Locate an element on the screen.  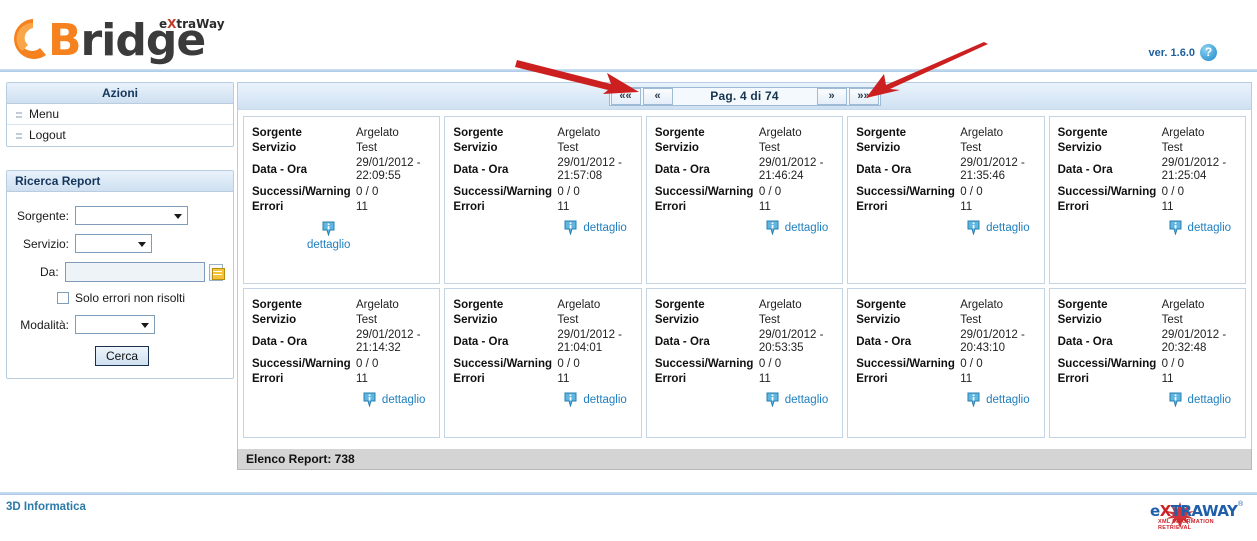
report-card-field-value-line: 20:43:10 is located at coordinates (982, 348).